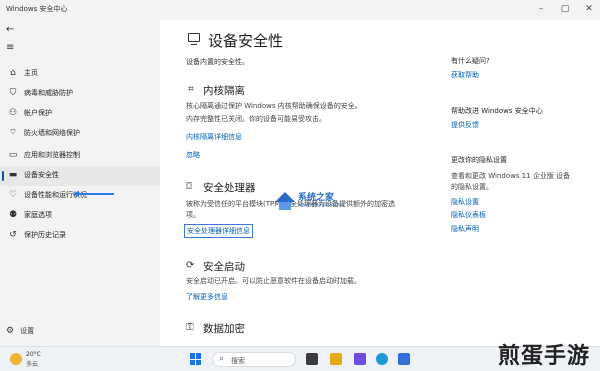 This screenshot has width=600, height=371. What do you see at coordinates (382, 359) in the screenshot?
I see `edge-browser-icon` at bounding box center [382, 359].